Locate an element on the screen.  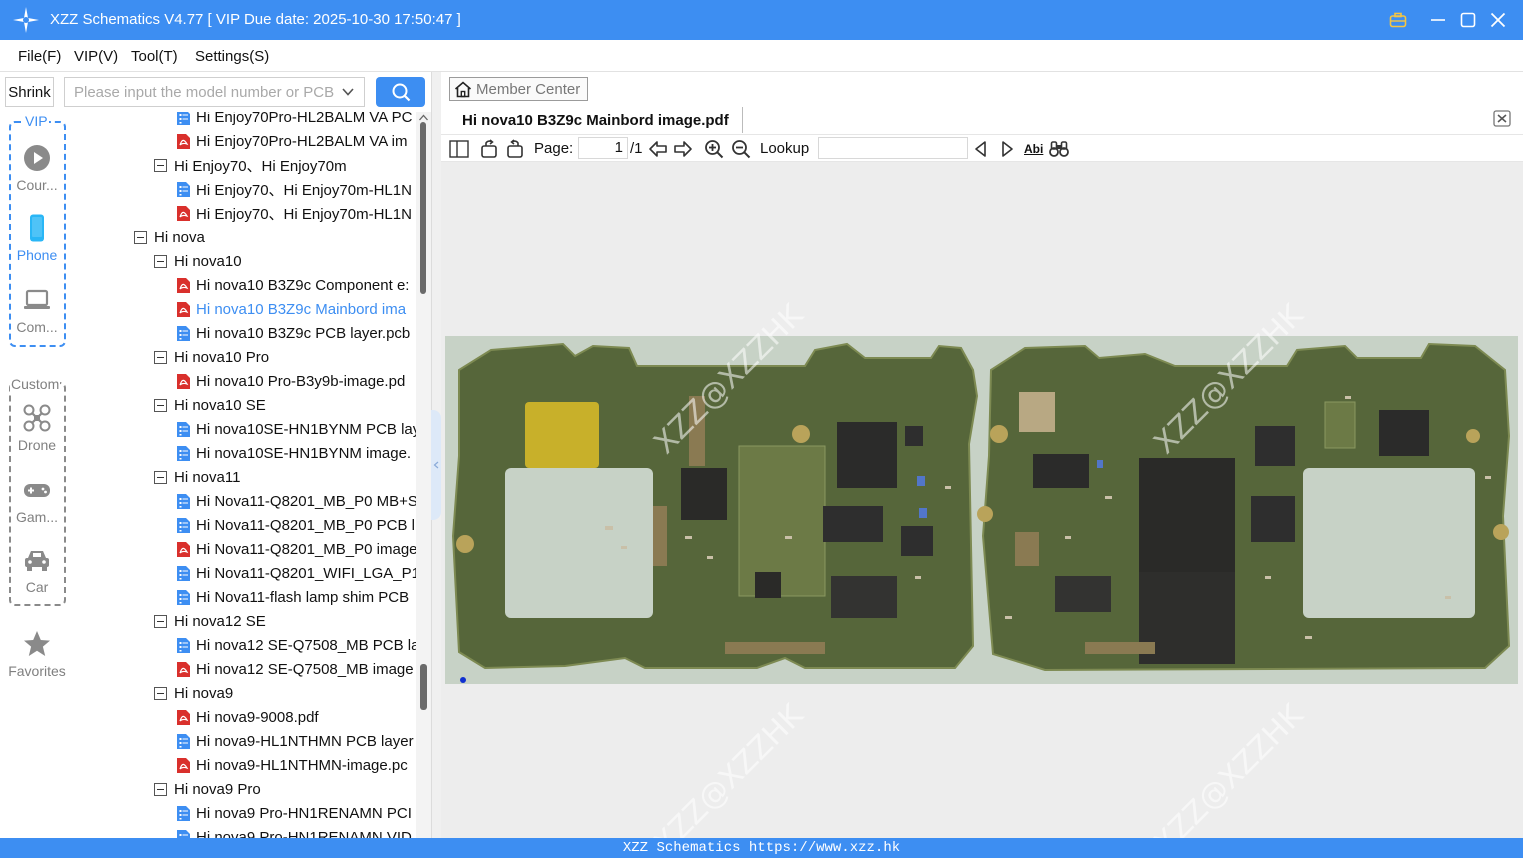
tree-file-row: Hi nova10SE-HN1BYNM image. is located at coordinates (293, 453).